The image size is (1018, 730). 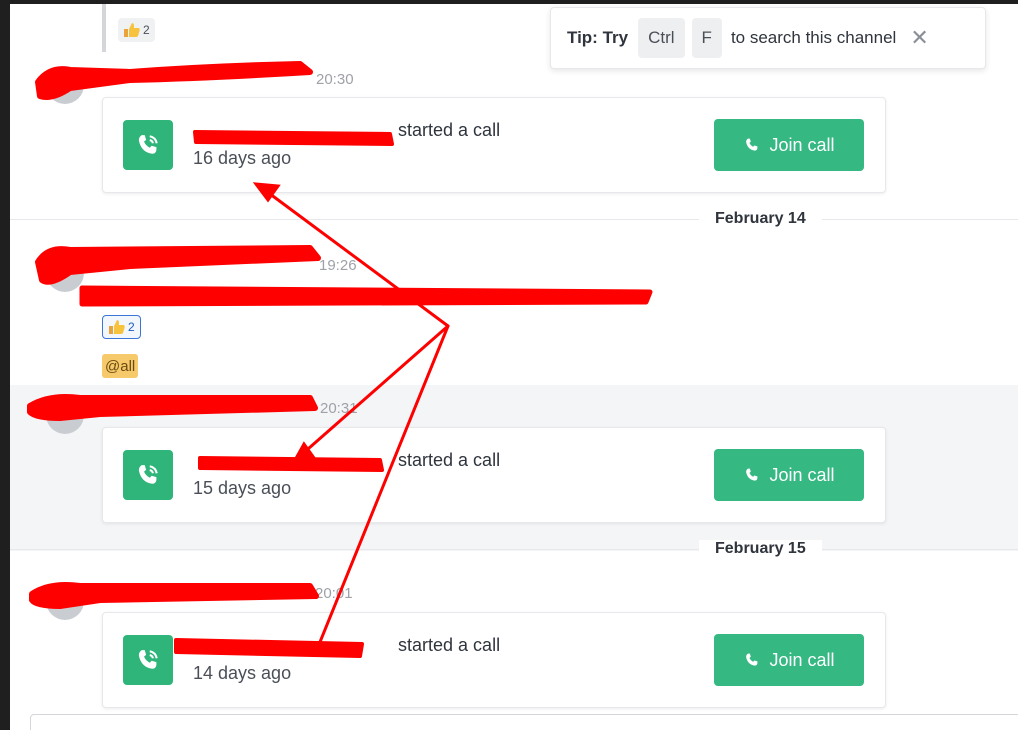 I want to click on tip-lead: Tip: Try, so click(x=598, y=37).